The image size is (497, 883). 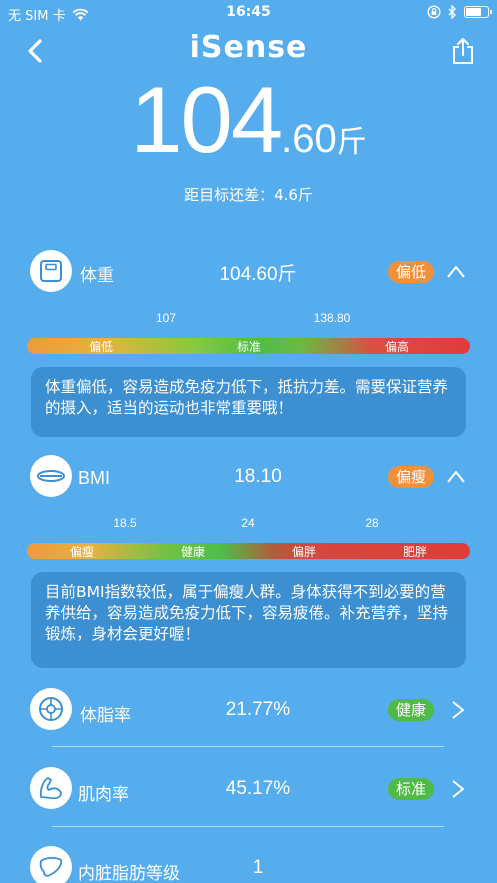 What do you see at coordinates (248, 551) in the screenshot?
I see `bmi-range-bar: 偏瘦 健康 偏胖 肥胖` at bounding box center [248, 551].